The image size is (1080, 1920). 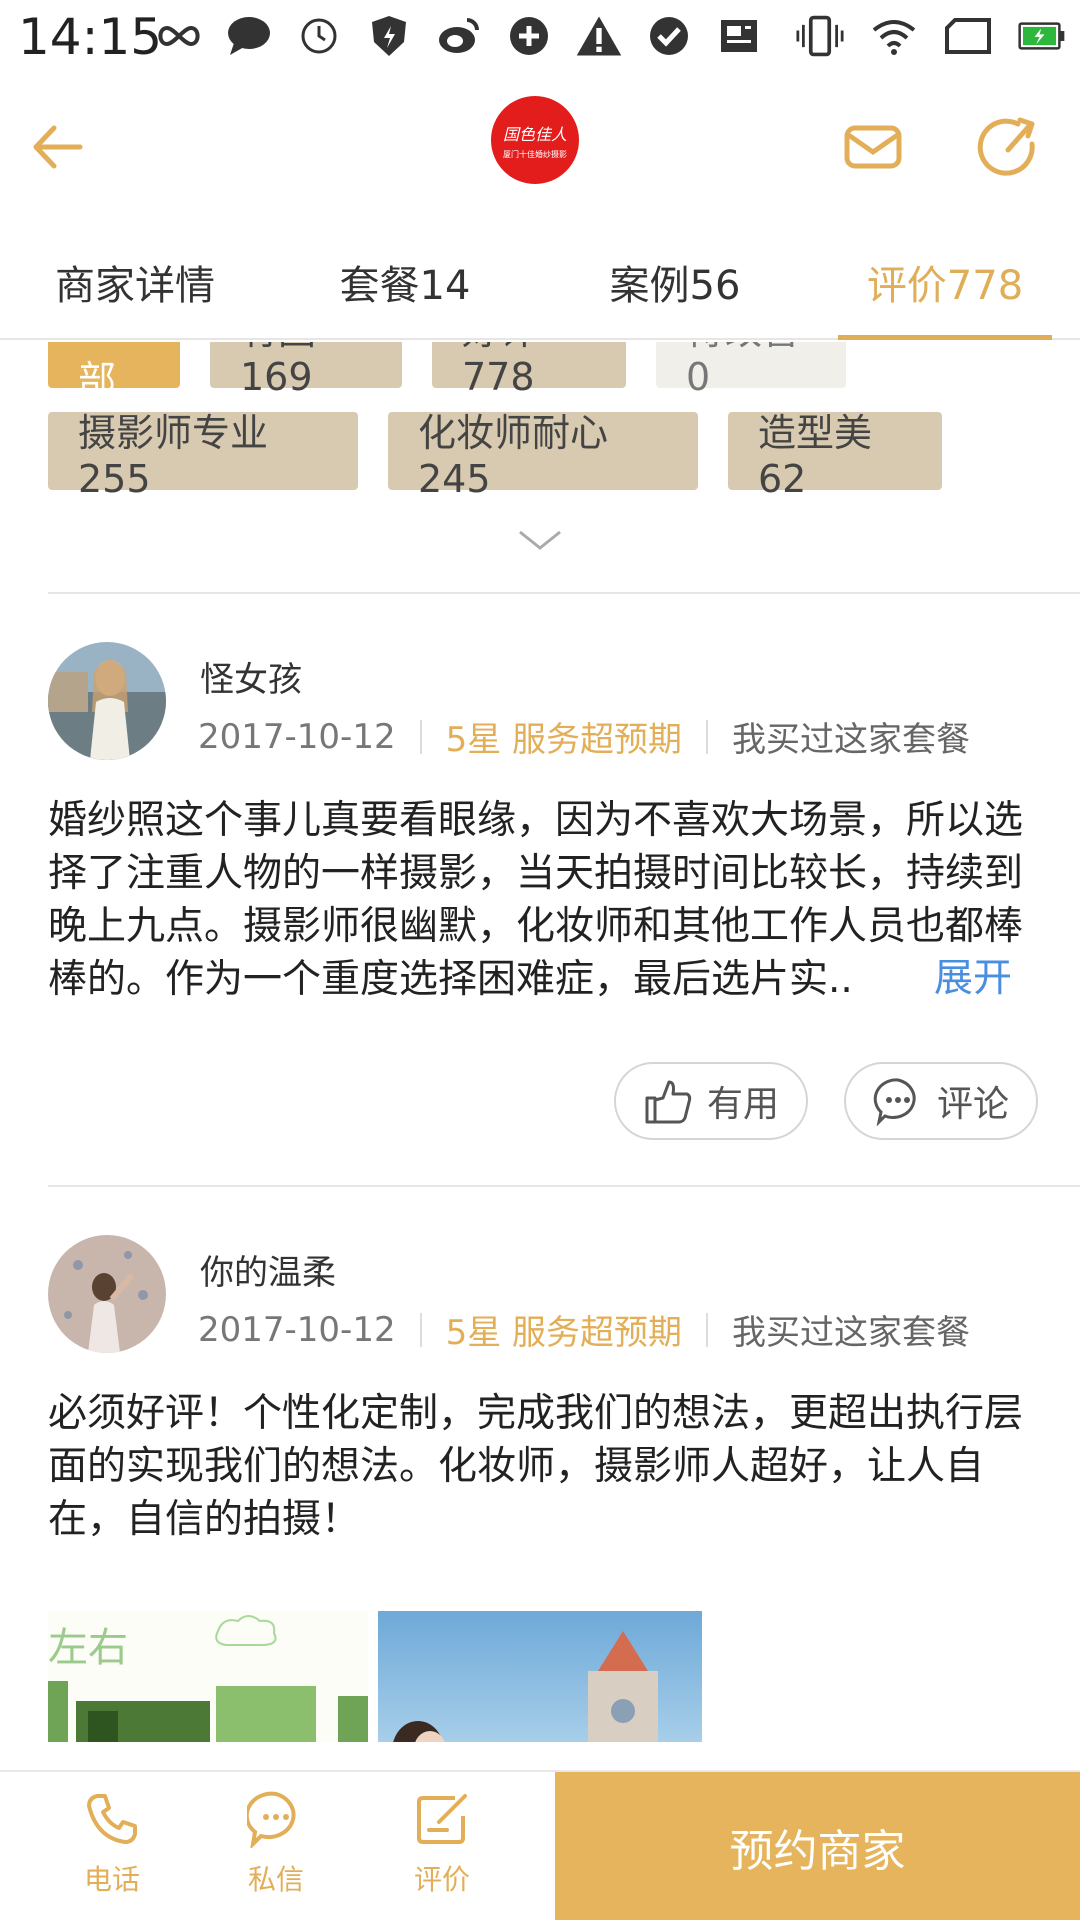 What do you see at coordinates (534, 134) in the screenshot?
I see `logo-text: 国色佳人` at bounding box center [534, 134].